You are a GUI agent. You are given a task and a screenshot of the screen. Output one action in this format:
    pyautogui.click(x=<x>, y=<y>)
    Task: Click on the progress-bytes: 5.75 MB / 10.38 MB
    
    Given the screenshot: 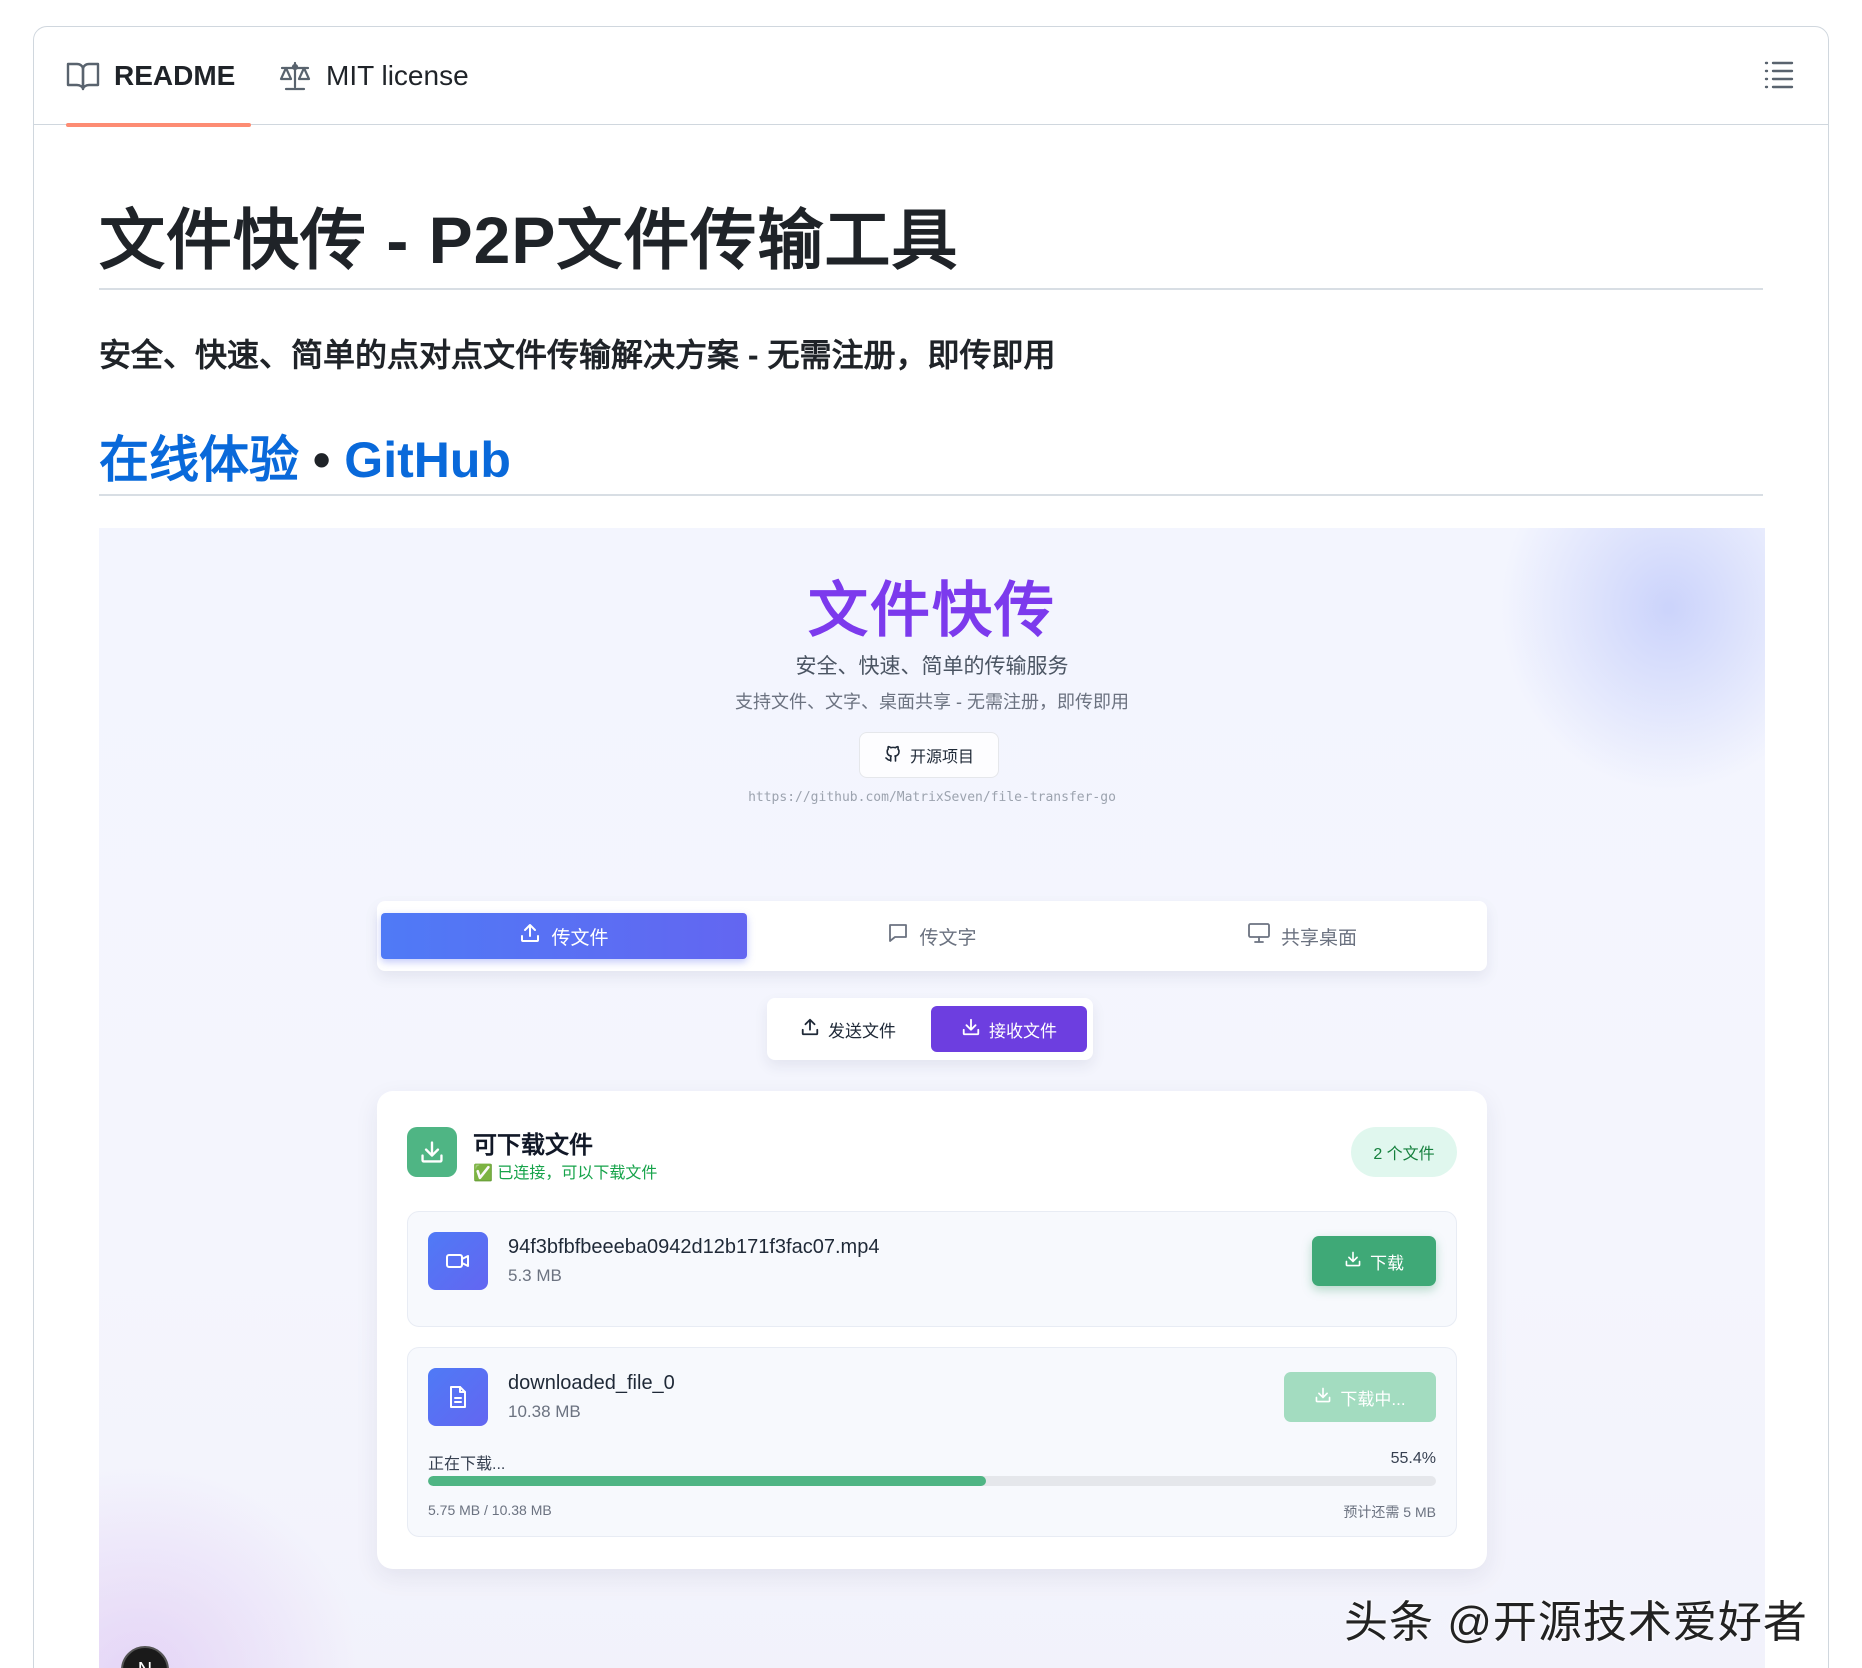 What is the action you would take?
    pyautogui.click(x=490, y=1510)
    